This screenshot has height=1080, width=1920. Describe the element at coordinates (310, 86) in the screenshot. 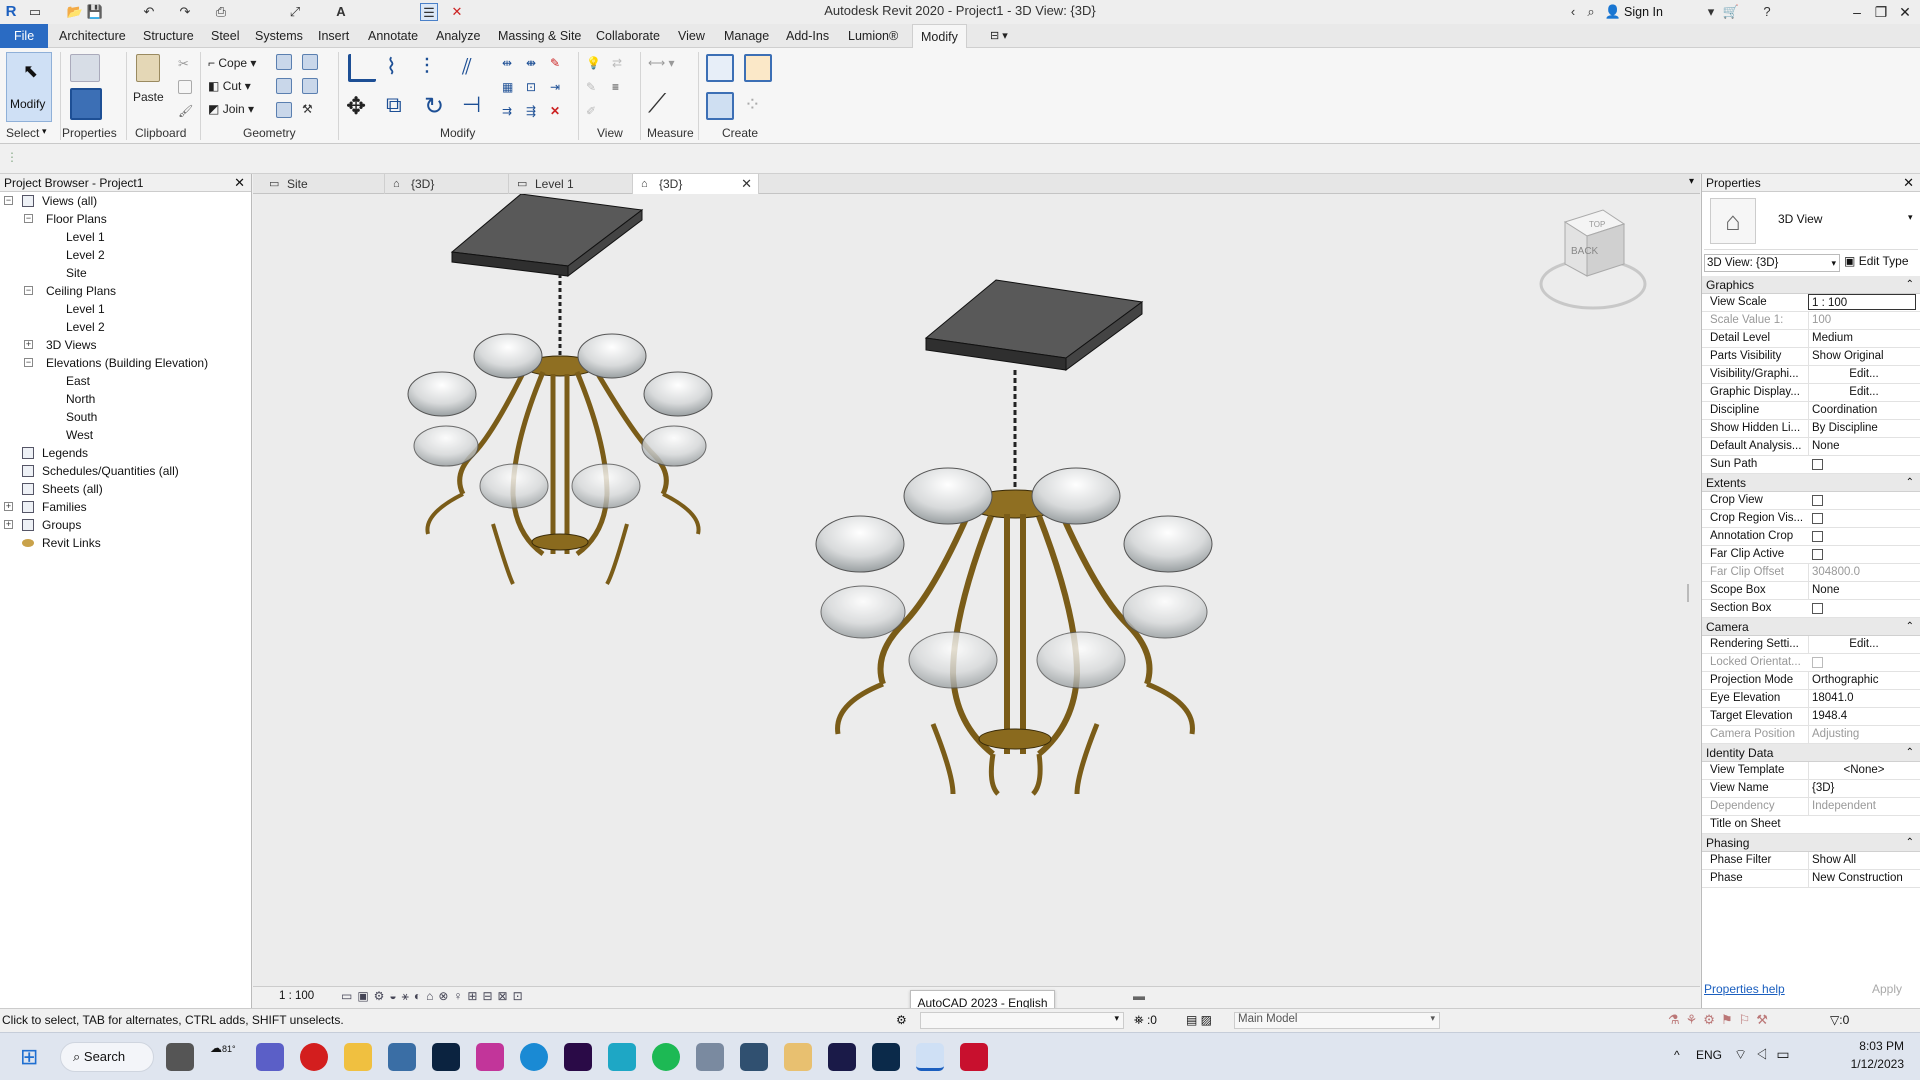

I see `demolish-icon` at that location.